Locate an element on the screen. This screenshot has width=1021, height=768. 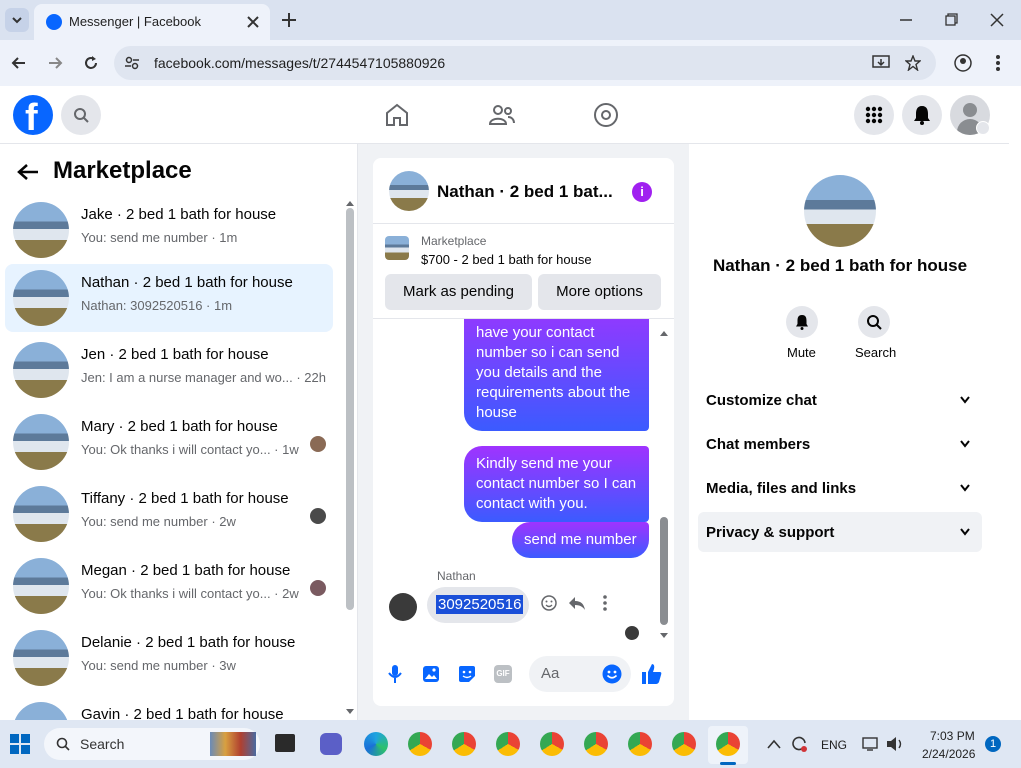
sticker-icon is located at coordinates (467, 674).